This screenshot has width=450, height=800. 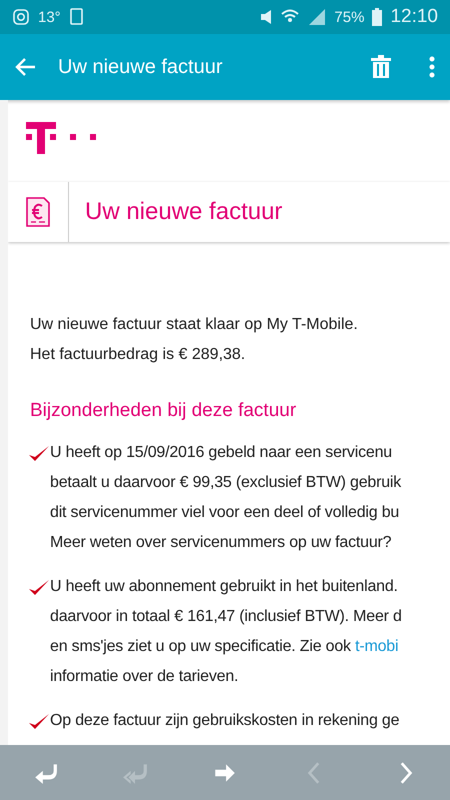 I want to click on camera-icon, so click(x=21, y=17).